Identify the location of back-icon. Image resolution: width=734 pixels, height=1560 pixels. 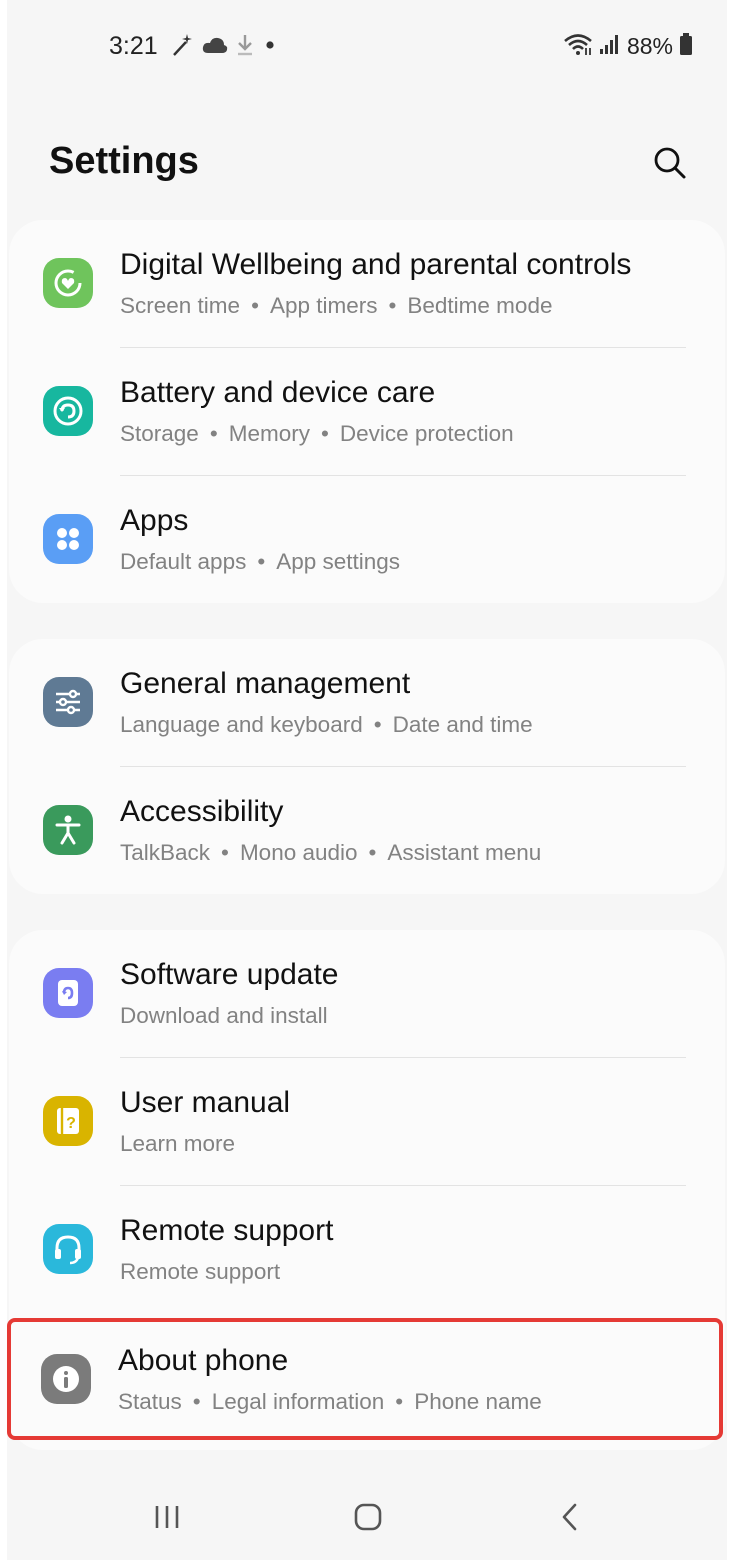
(569, 1517).